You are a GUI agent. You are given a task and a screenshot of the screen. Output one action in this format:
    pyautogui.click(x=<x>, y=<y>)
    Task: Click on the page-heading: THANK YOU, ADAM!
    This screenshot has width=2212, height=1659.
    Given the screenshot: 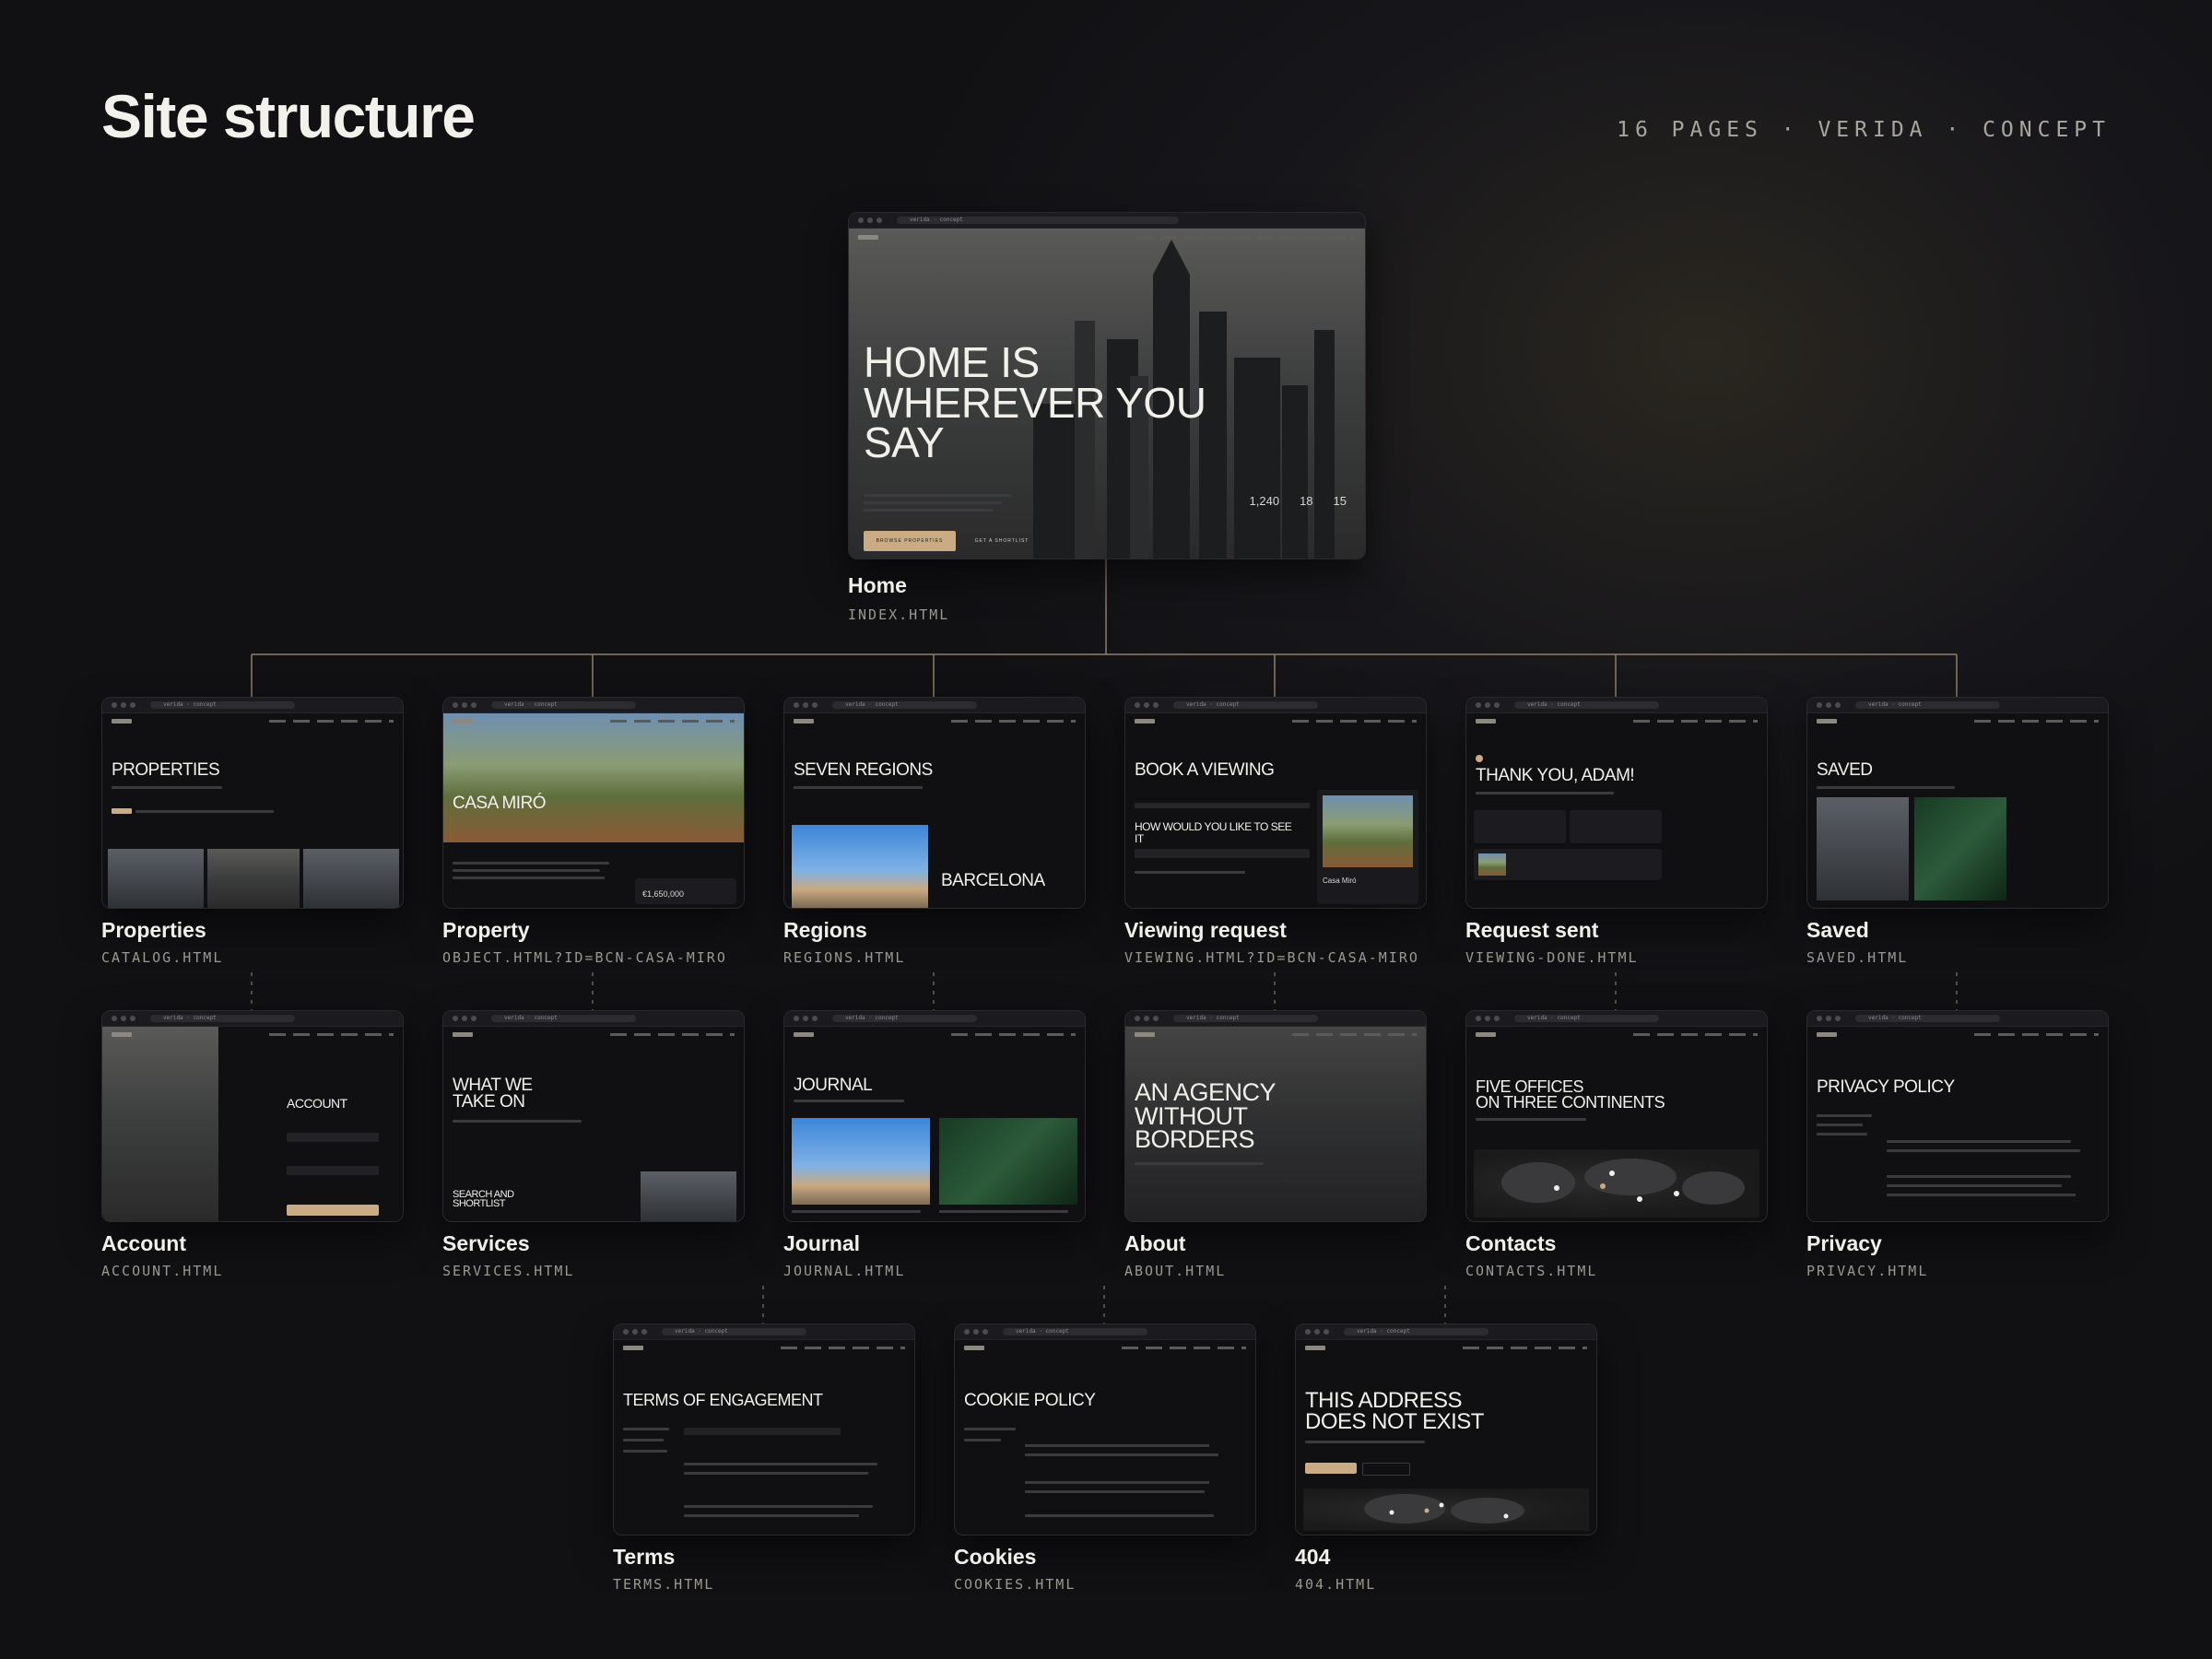 What is the action you would take?
    pyautogui.click(x=1555, y=775)
    